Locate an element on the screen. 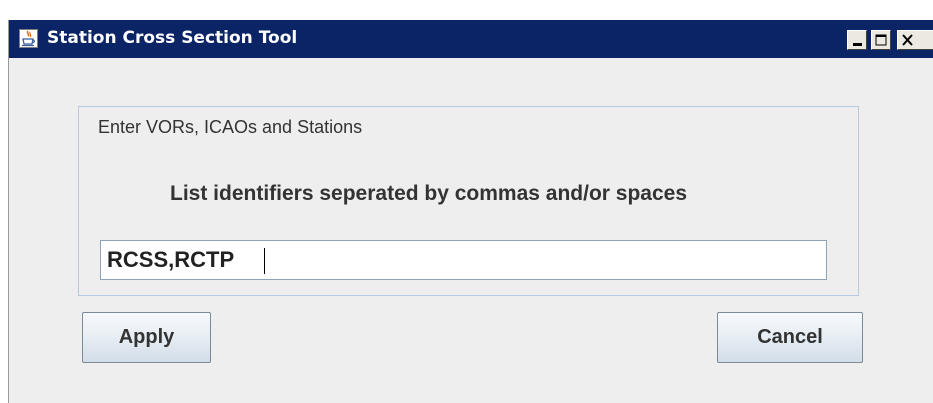 The image size is (933, 403). maximize-button is located at coordinates (881, 40).